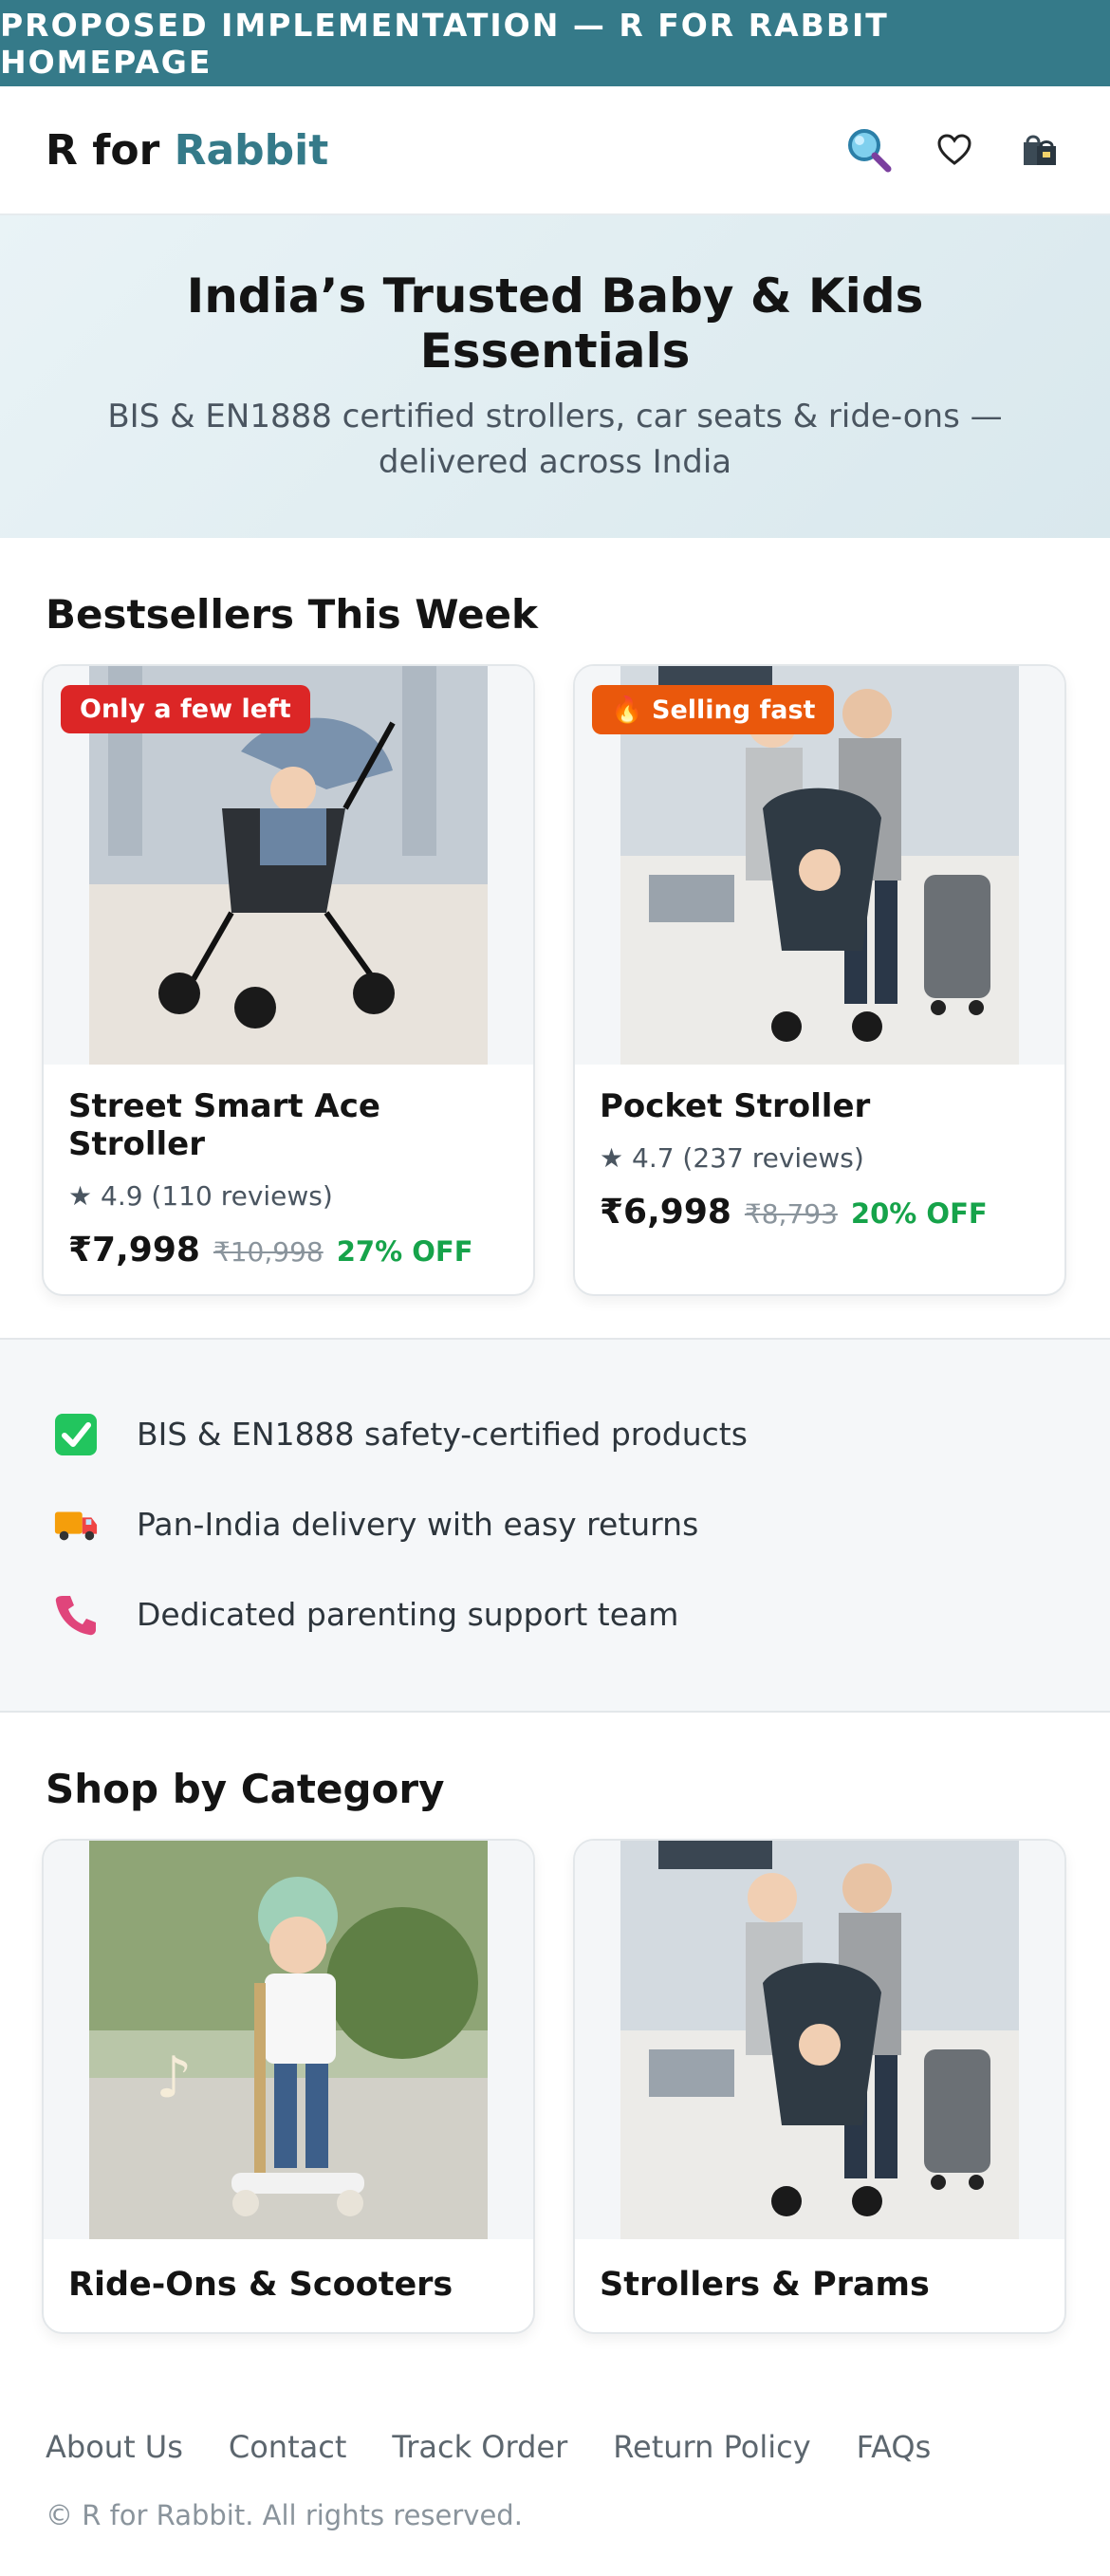  Describe the element at coordinates (1039, 150) in the screenshot. I see `shopping-bag-icon` at that location.